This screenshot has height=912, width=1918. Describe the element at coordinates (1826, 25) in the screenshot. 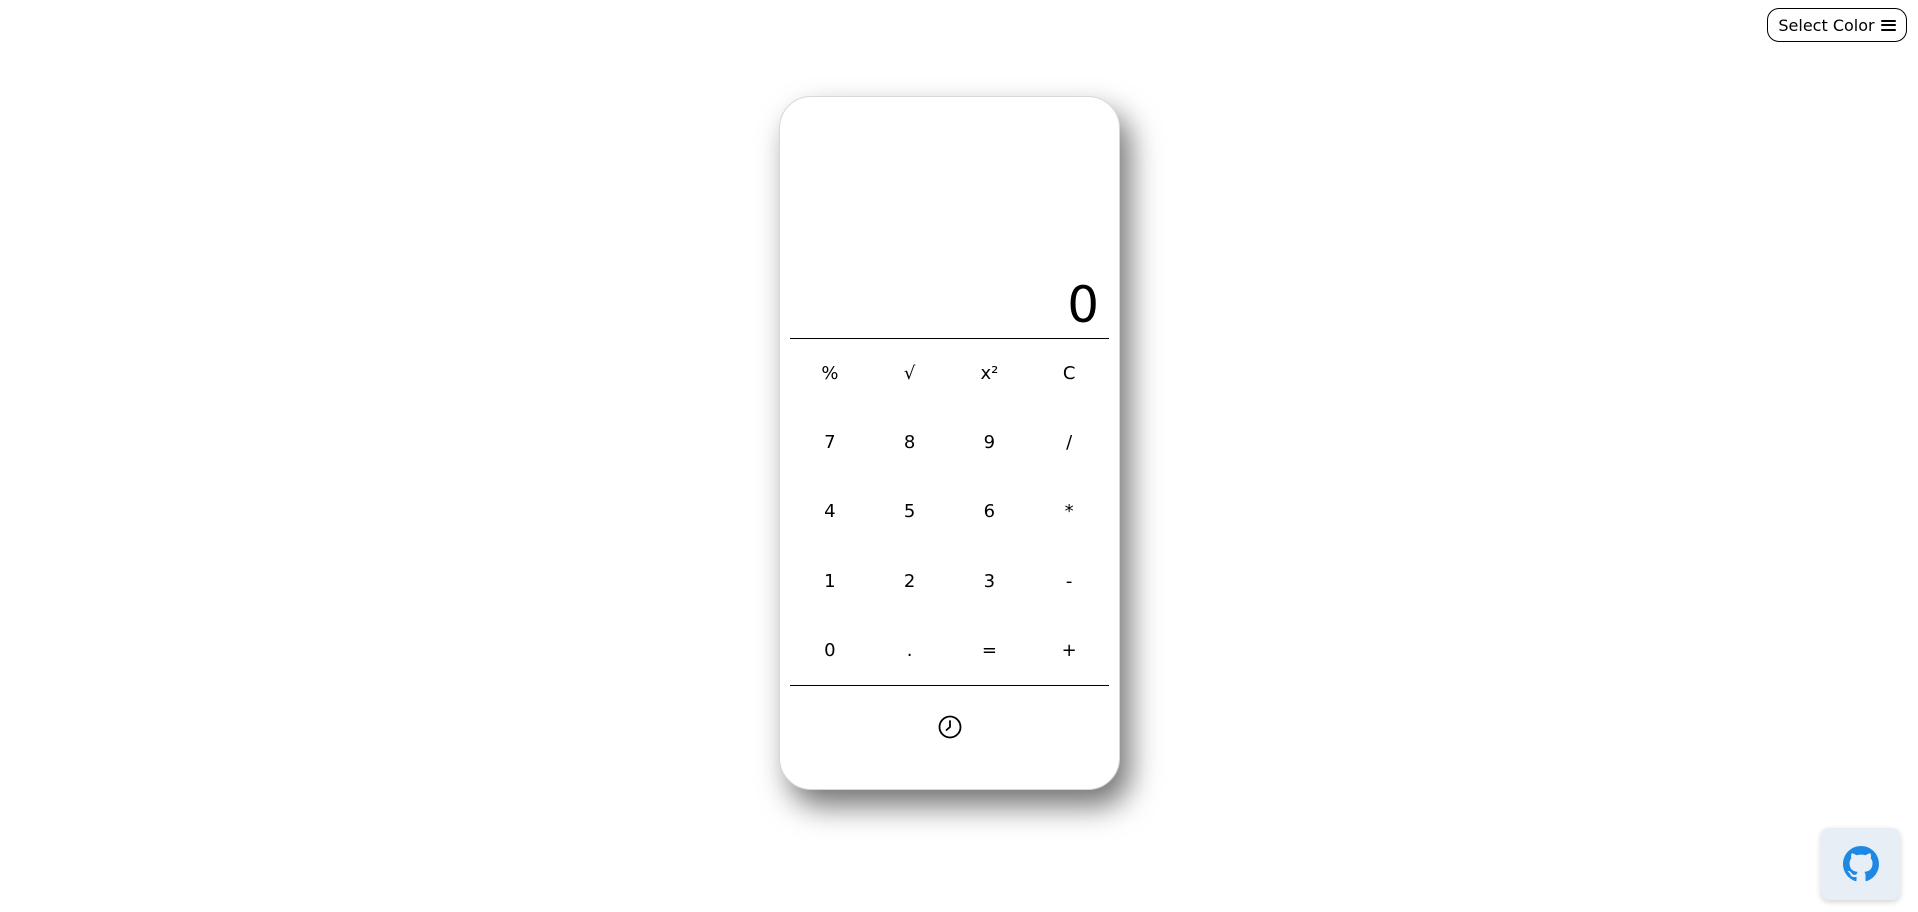

I see `select-color-label: Select Color` at that location.